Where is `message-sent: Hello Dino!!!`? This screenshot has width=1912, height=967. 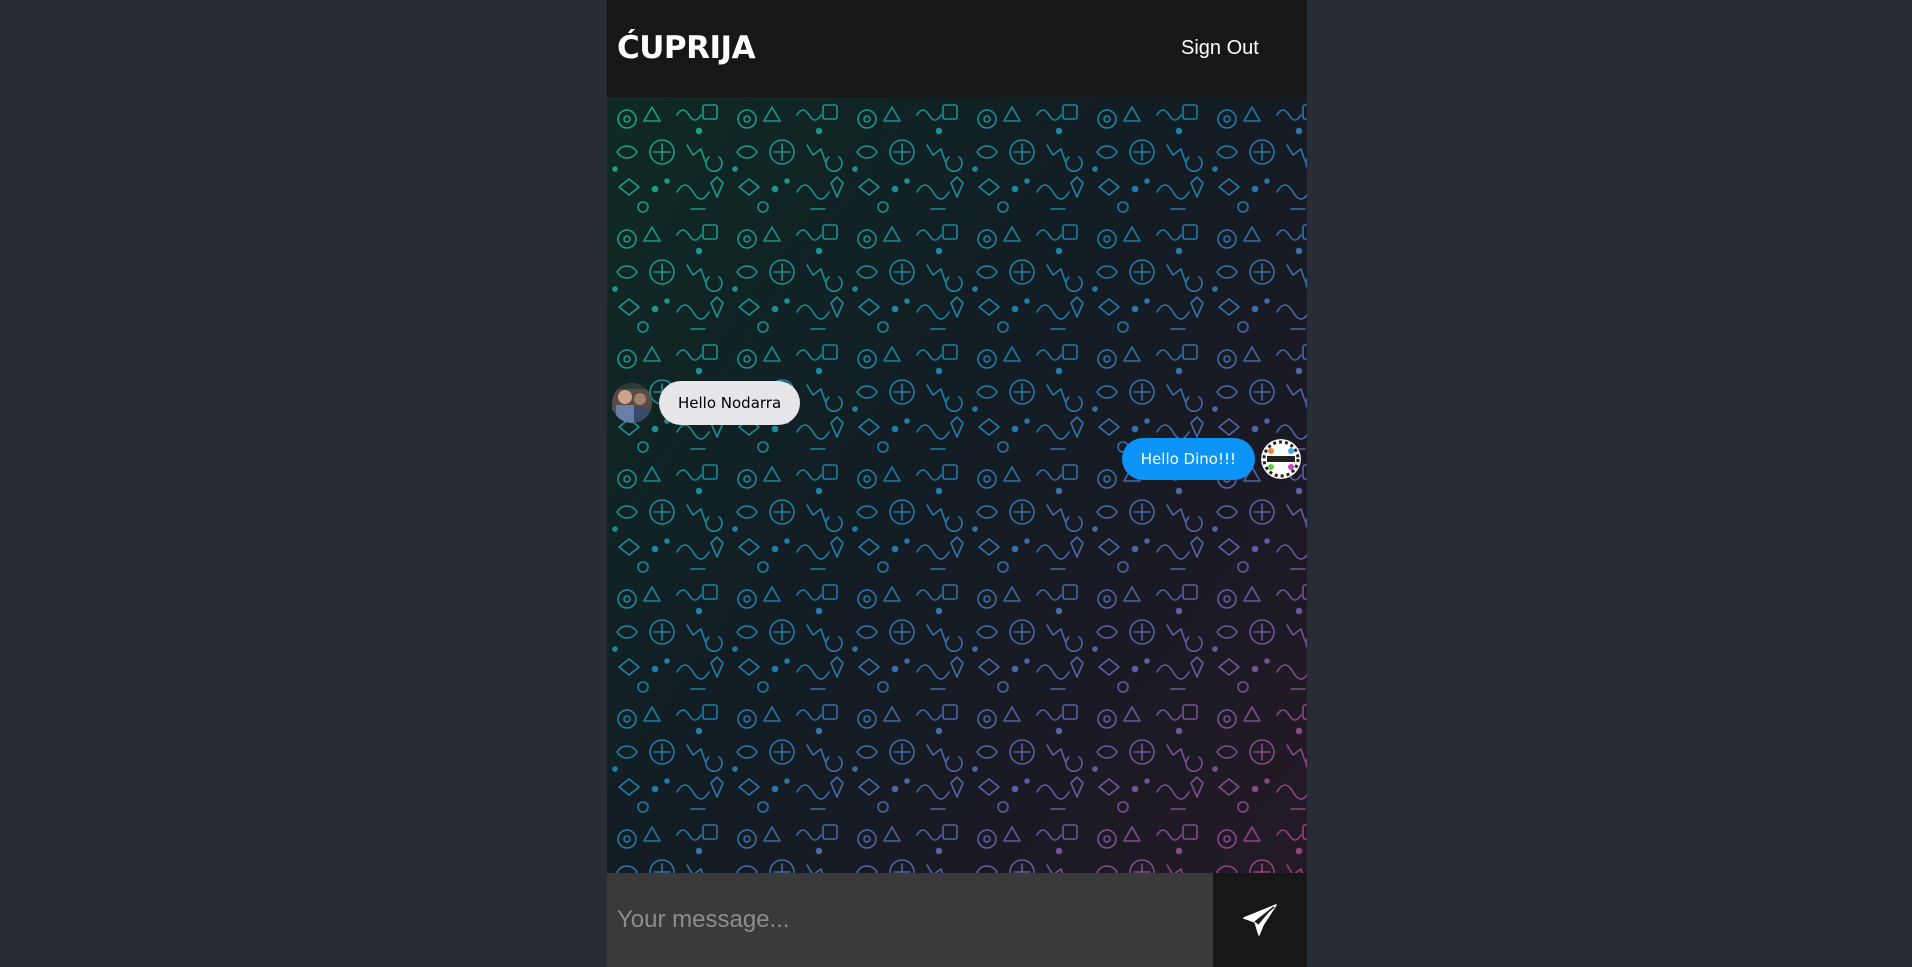
message-sent: Hello Dino!!! is located at coordinates (1211, 459).